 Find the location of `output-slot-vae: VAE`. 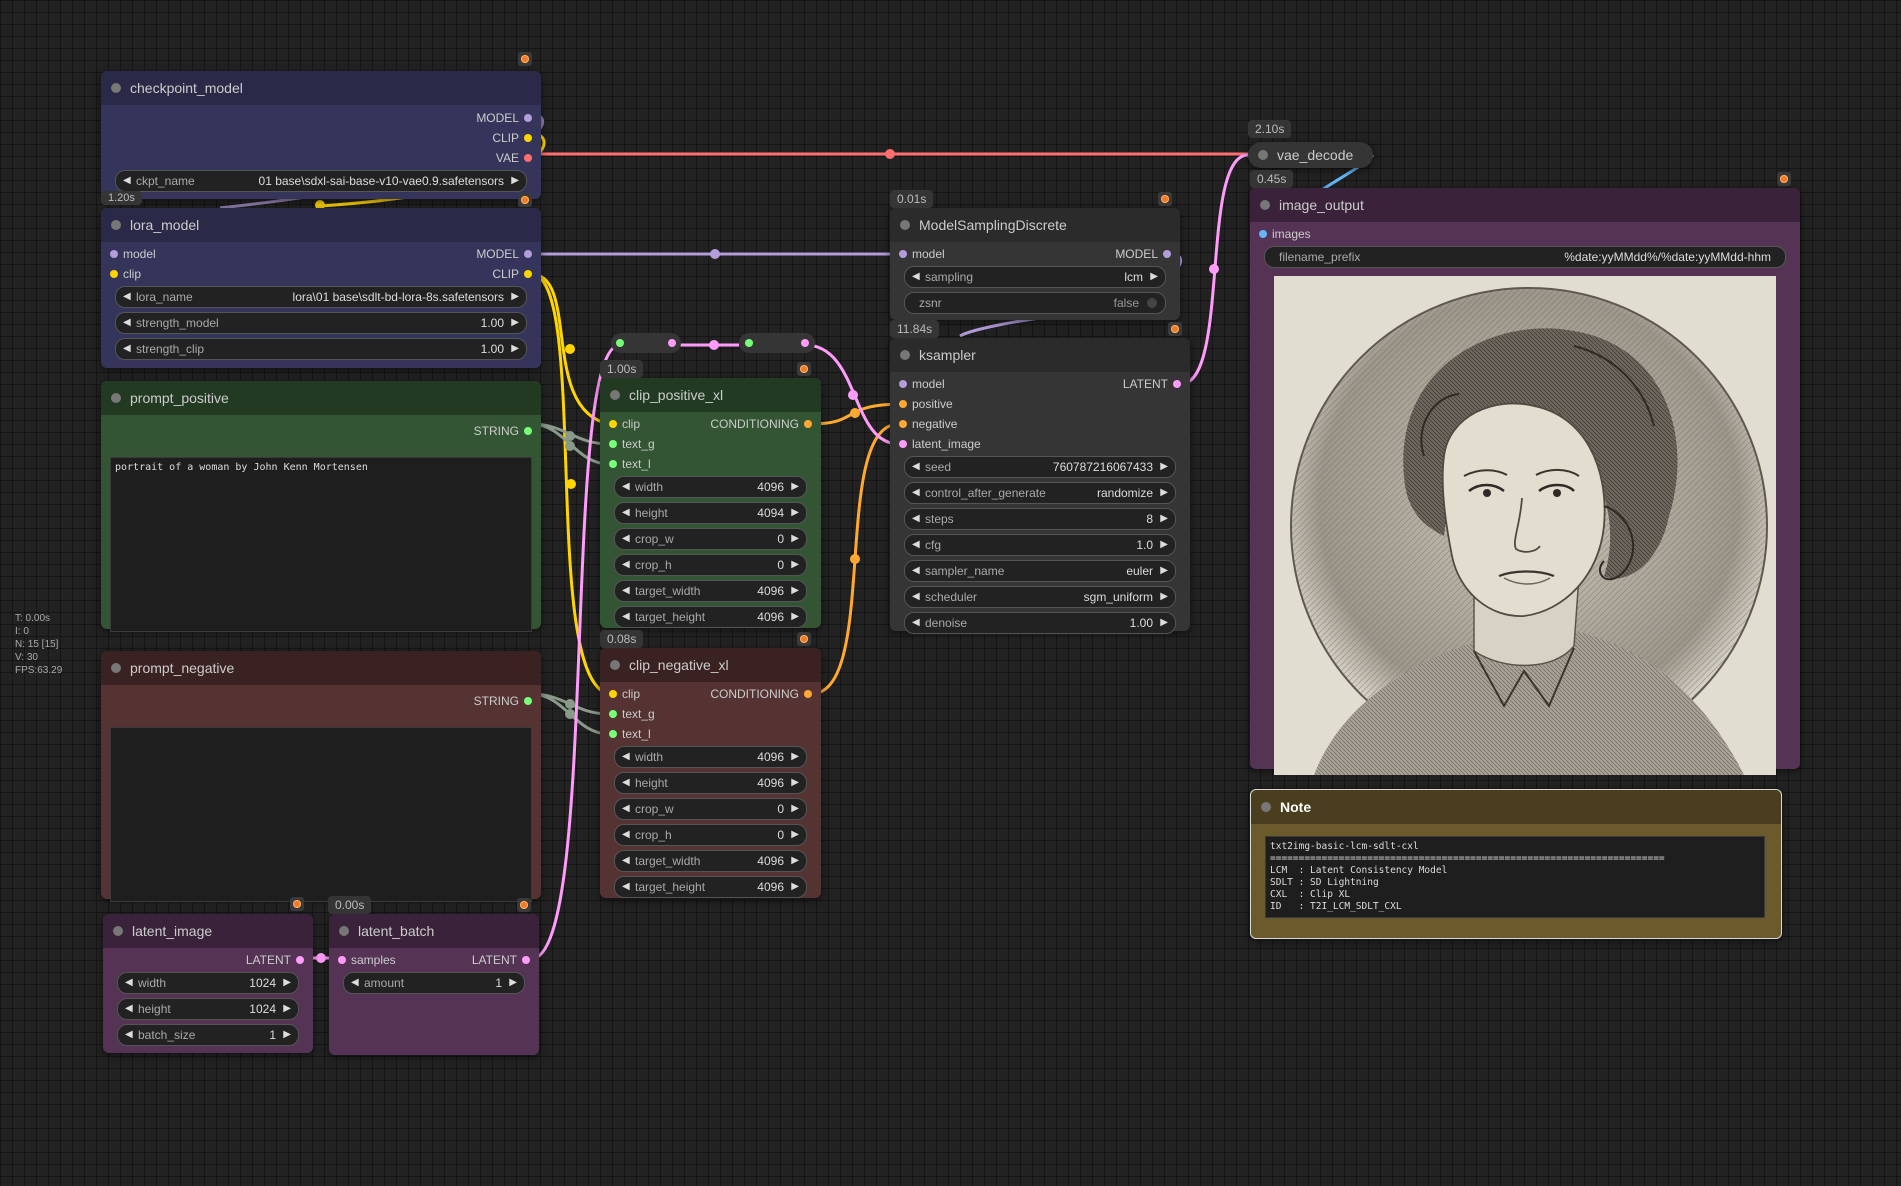

output-slot-vae: VAE is located at coordinates (514, 158).